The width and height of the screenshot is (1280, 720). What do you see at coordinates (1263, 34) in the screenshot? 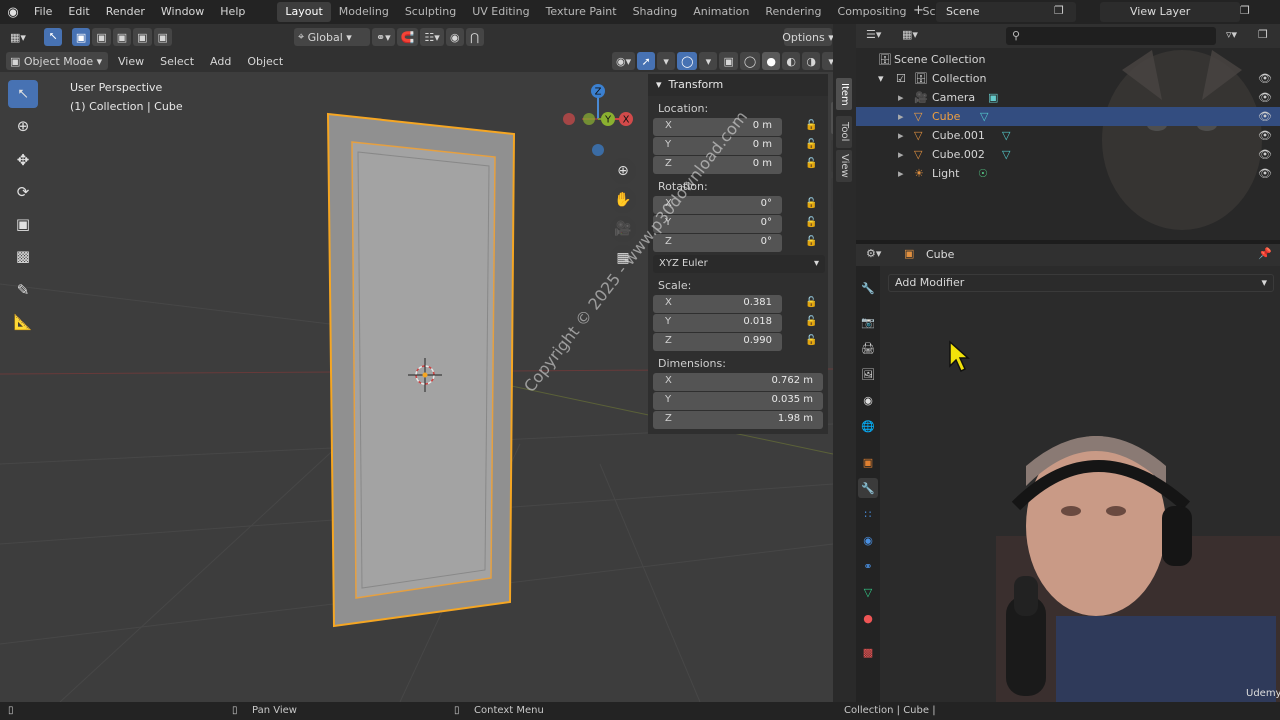
I see `new-collection-icon: ❐` at bounding box center [1263, 34].